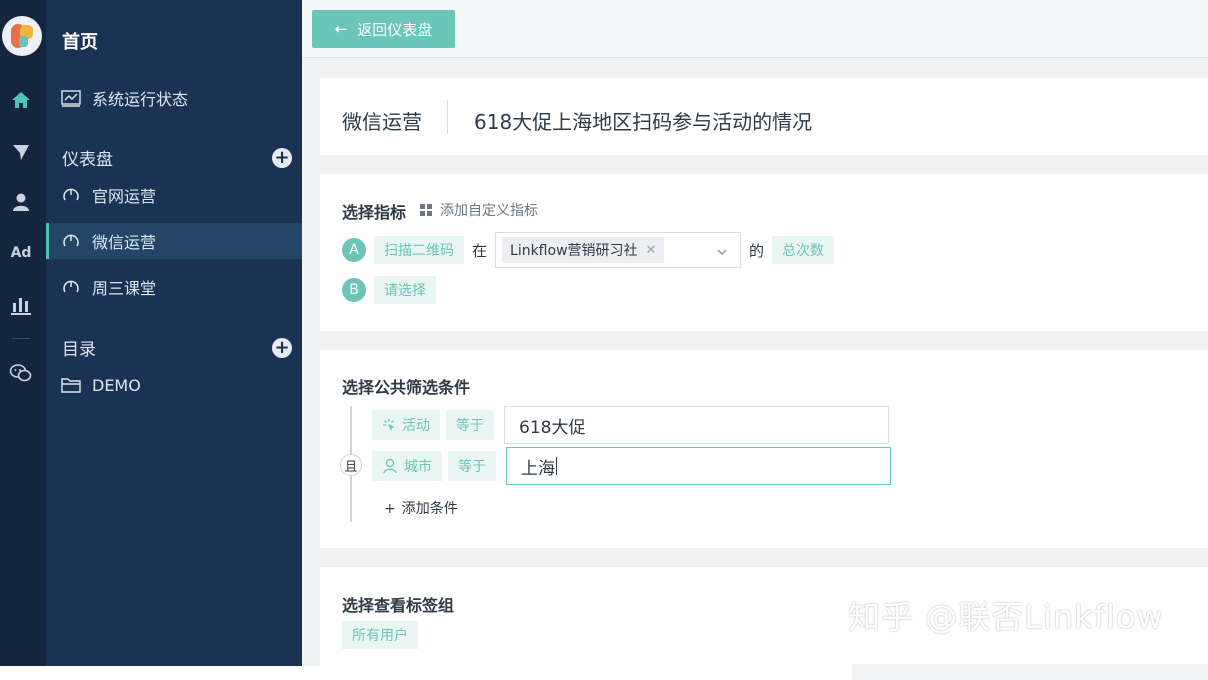  I want to click on filters-title: 选择公共筛选条件, so click(406, 387).